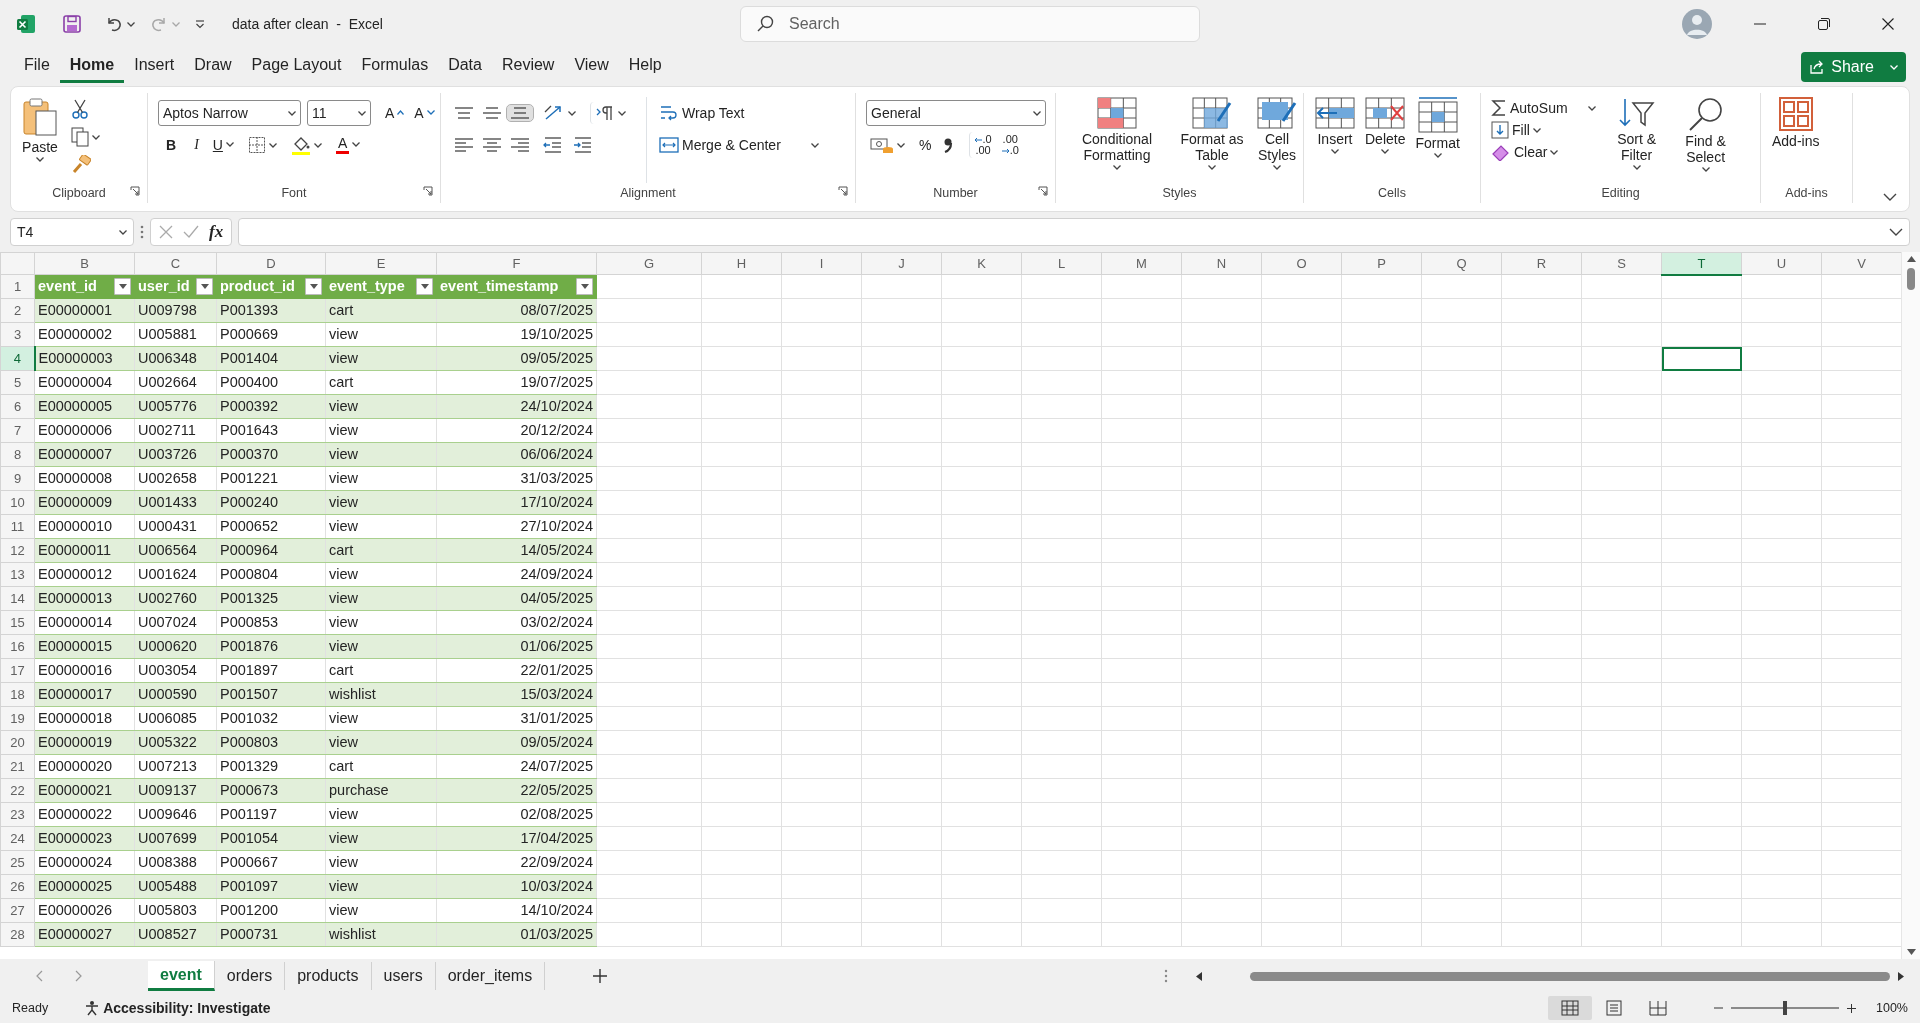 The width and height of the screenshot is (1920, 1023). Describe the element at coordinates (516, 263) in the screenshot. I see `column-header: F` at that location.